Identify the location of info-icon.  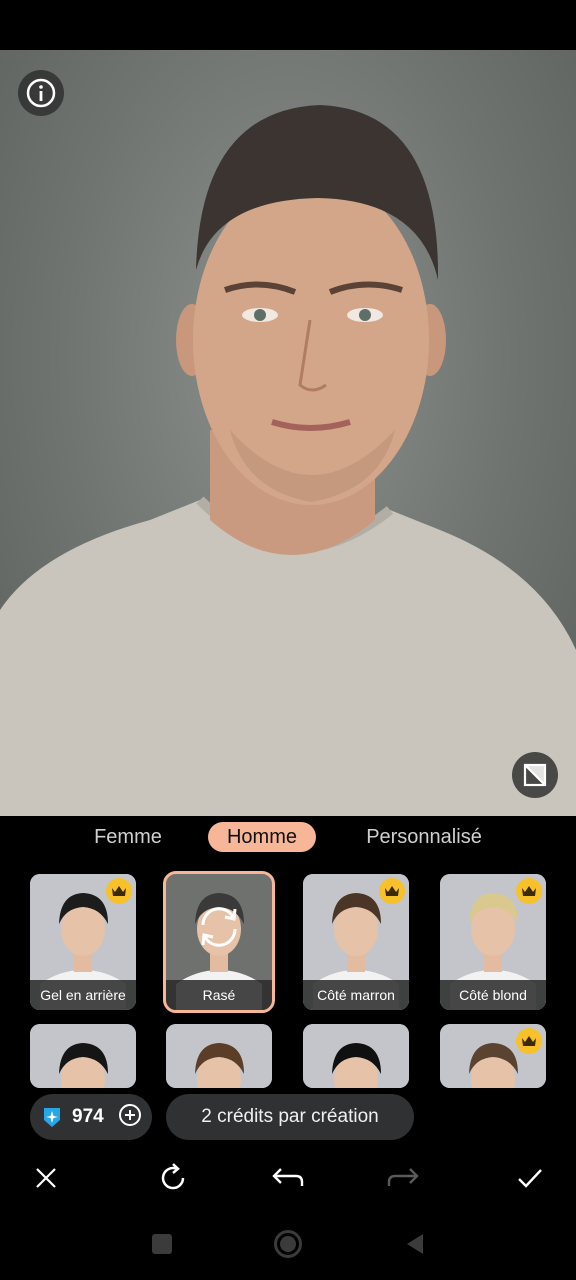
(41, 93).